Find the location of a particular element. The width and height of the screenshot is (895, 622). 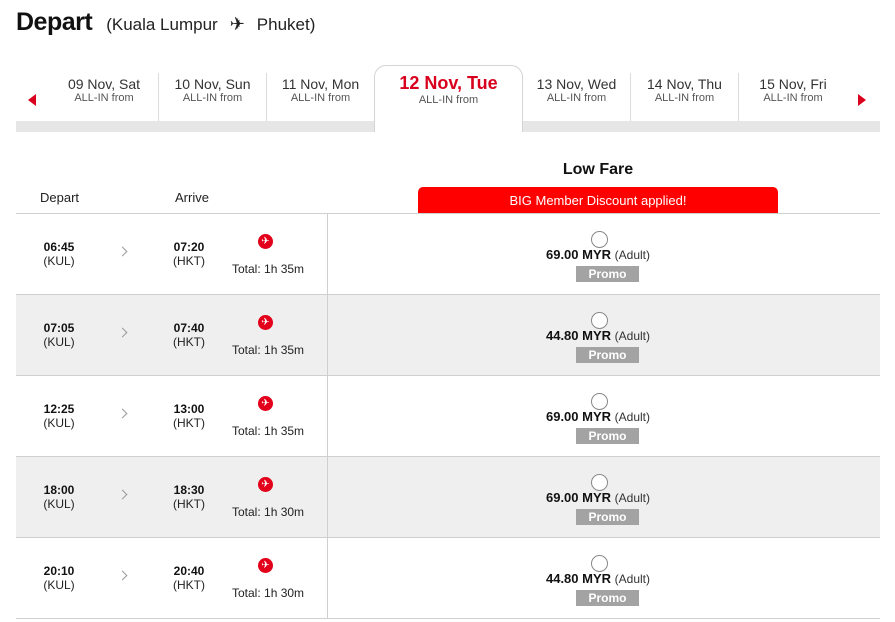

caret-left-icon is located at coordinates (32, 100).